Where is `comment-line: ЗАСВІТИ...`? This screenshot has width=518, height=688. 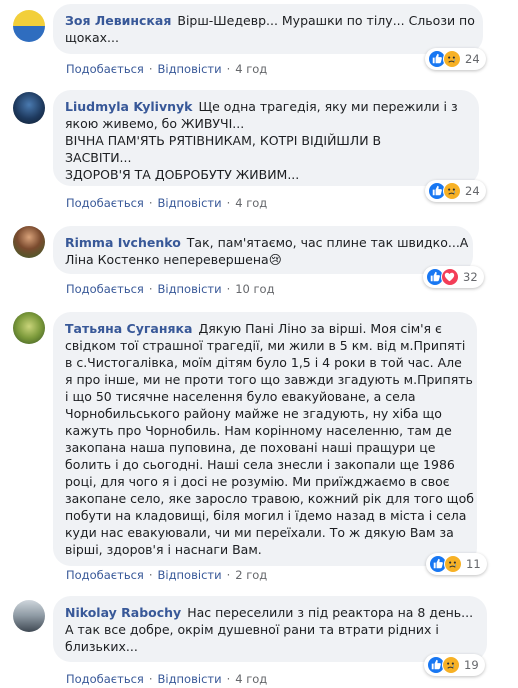 comment-line: ЗАСВІТИ... is located at coordinates (98, 157).